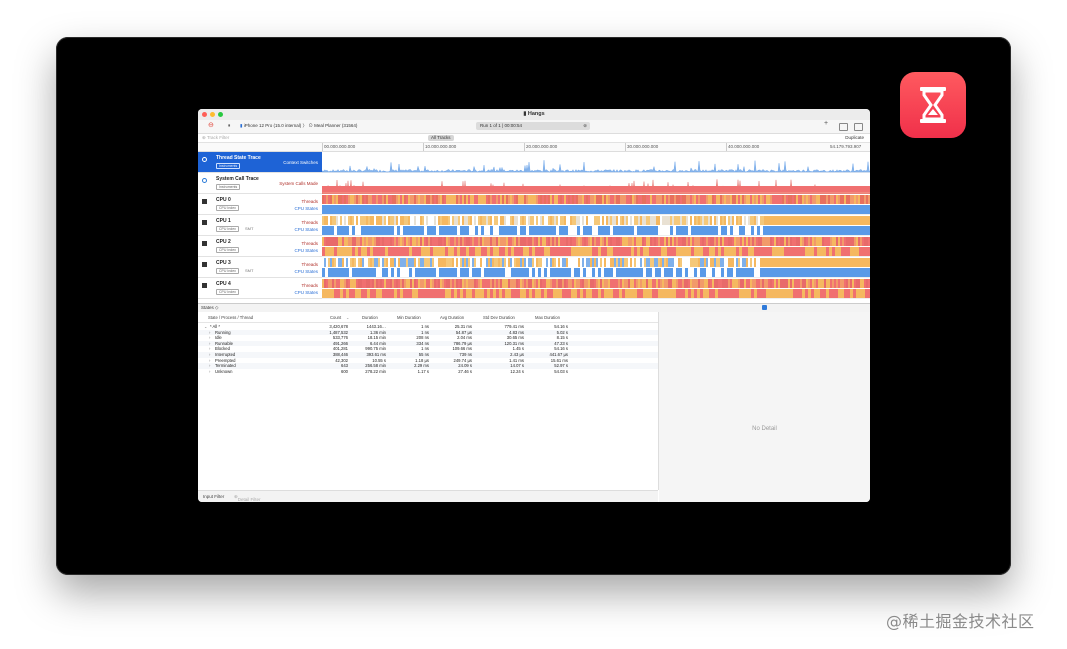 This screenshot has width=1067, height=649. I want to click on track-cpu-1: CPU 1 CPU Index SMT Threads CPU States, so click(260, 225).